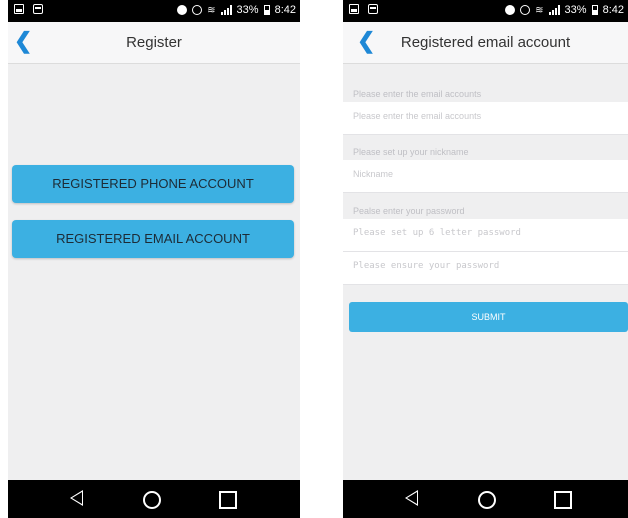 This screenshot has height=518, width=628. I want to click on email-field, so click(483, 116).